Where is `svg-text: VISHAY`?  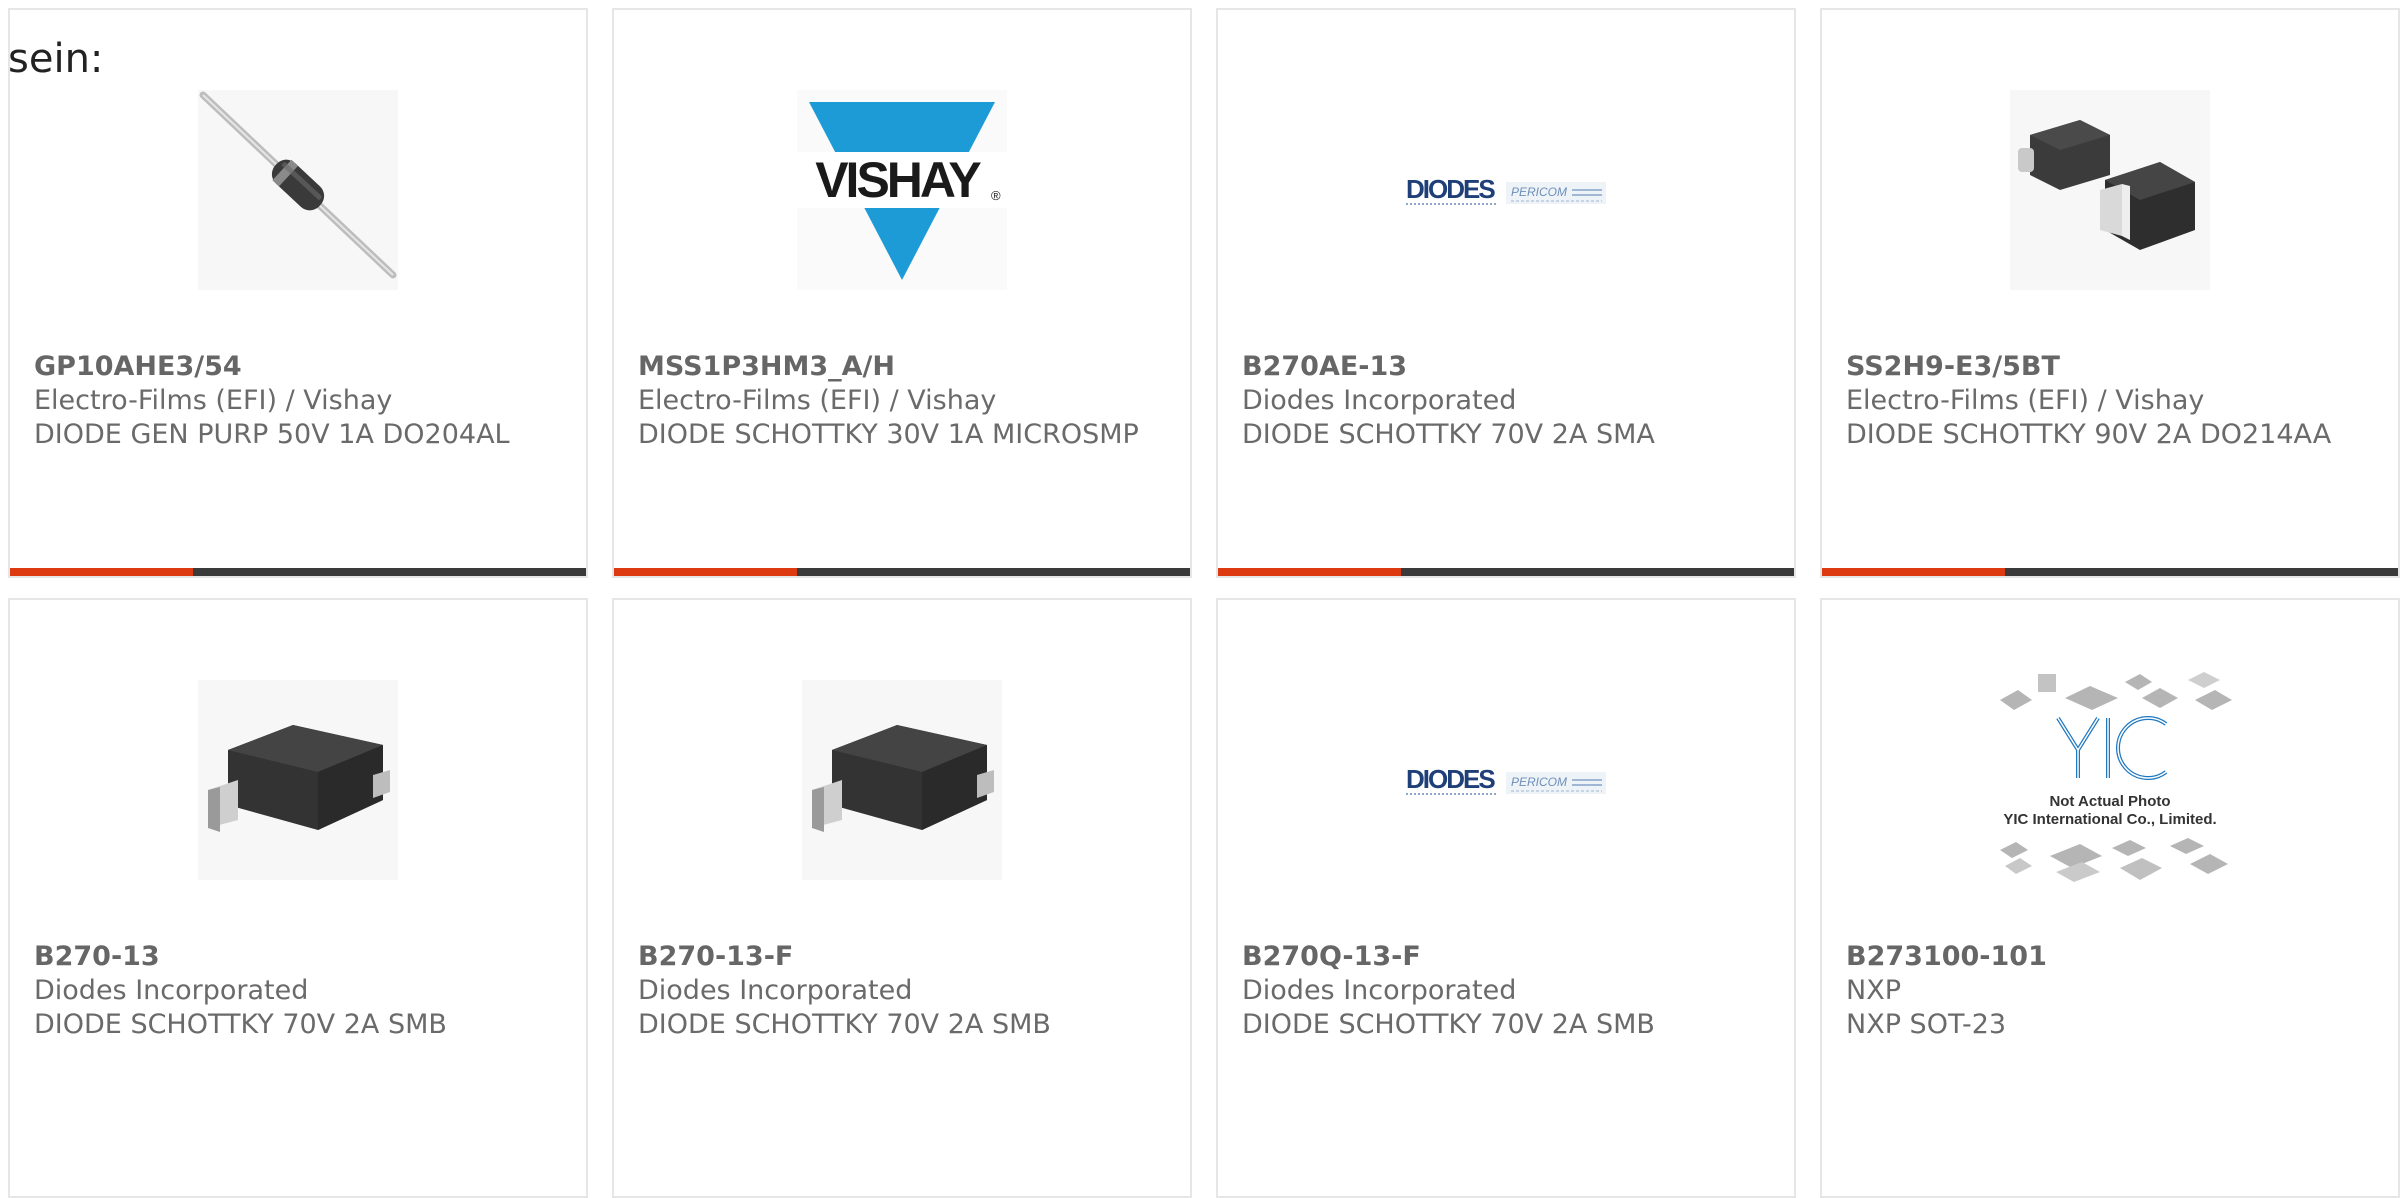 svg-text: VISHAY is located at coordinates (898, 180).